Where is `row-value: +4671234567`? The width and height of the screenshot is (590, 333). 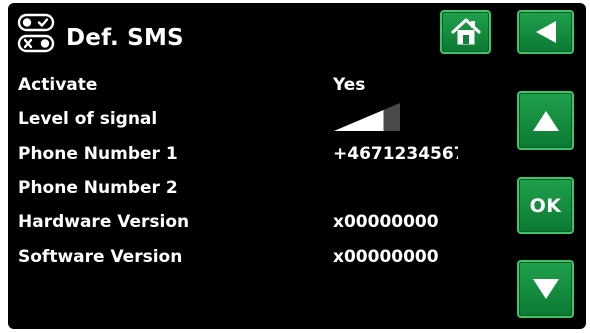 row-value: +4671234567 is located at coordinates (395, 154).